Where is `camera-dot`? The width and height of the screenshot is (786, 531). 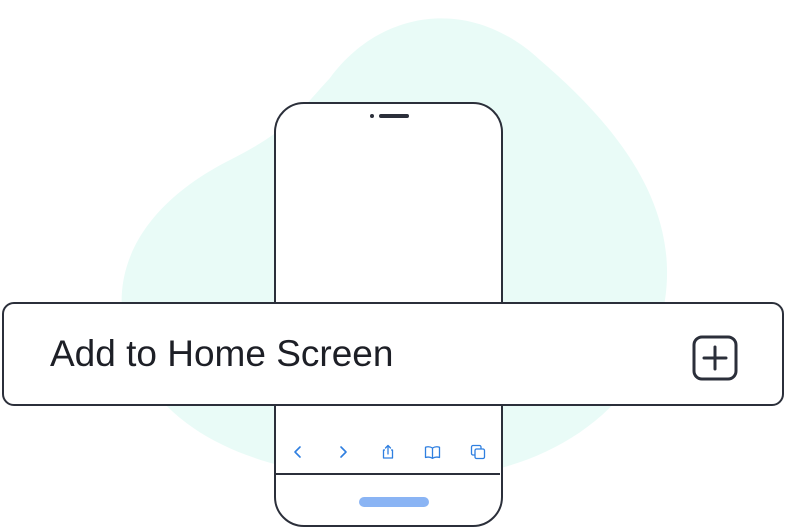
camera-dot is located at coordinates (372, 116).